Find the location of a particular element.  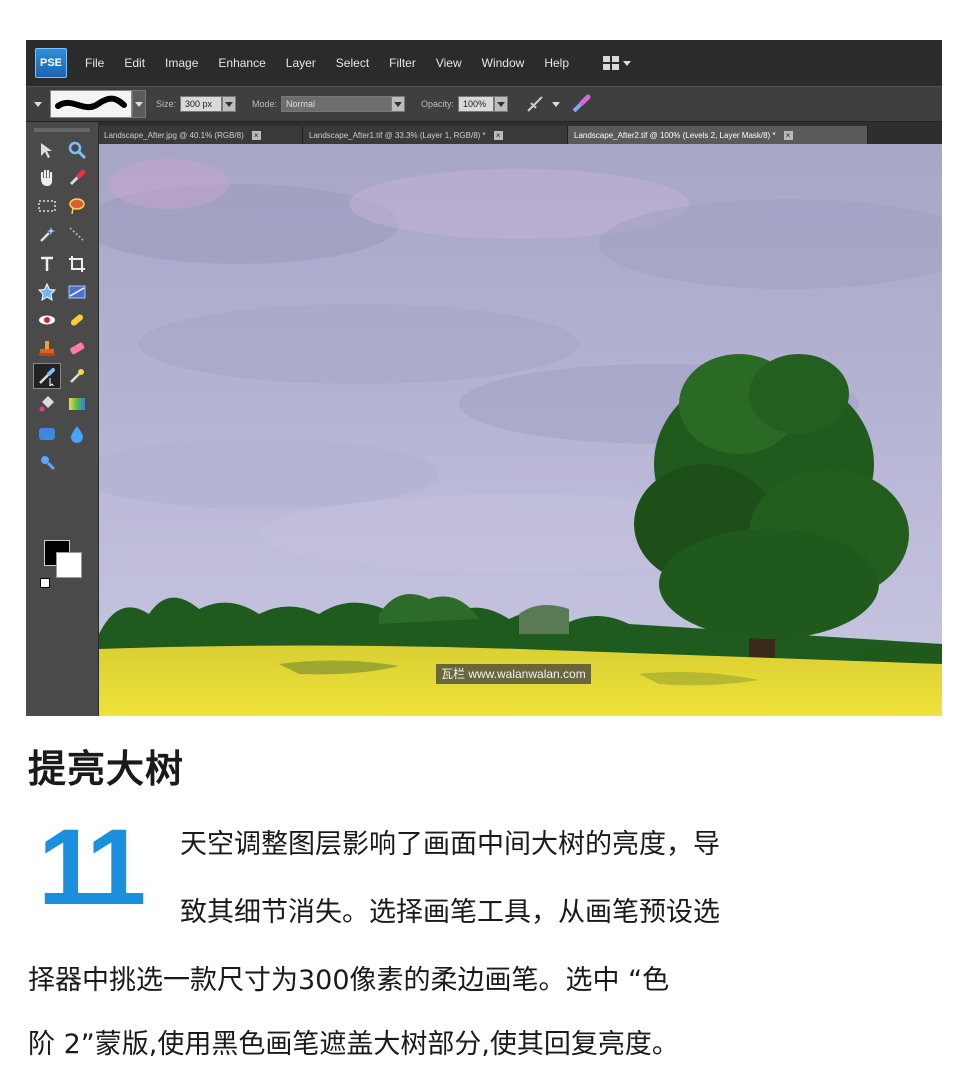

article-headline: 提亮大树 is located at coordinates (106, 769).